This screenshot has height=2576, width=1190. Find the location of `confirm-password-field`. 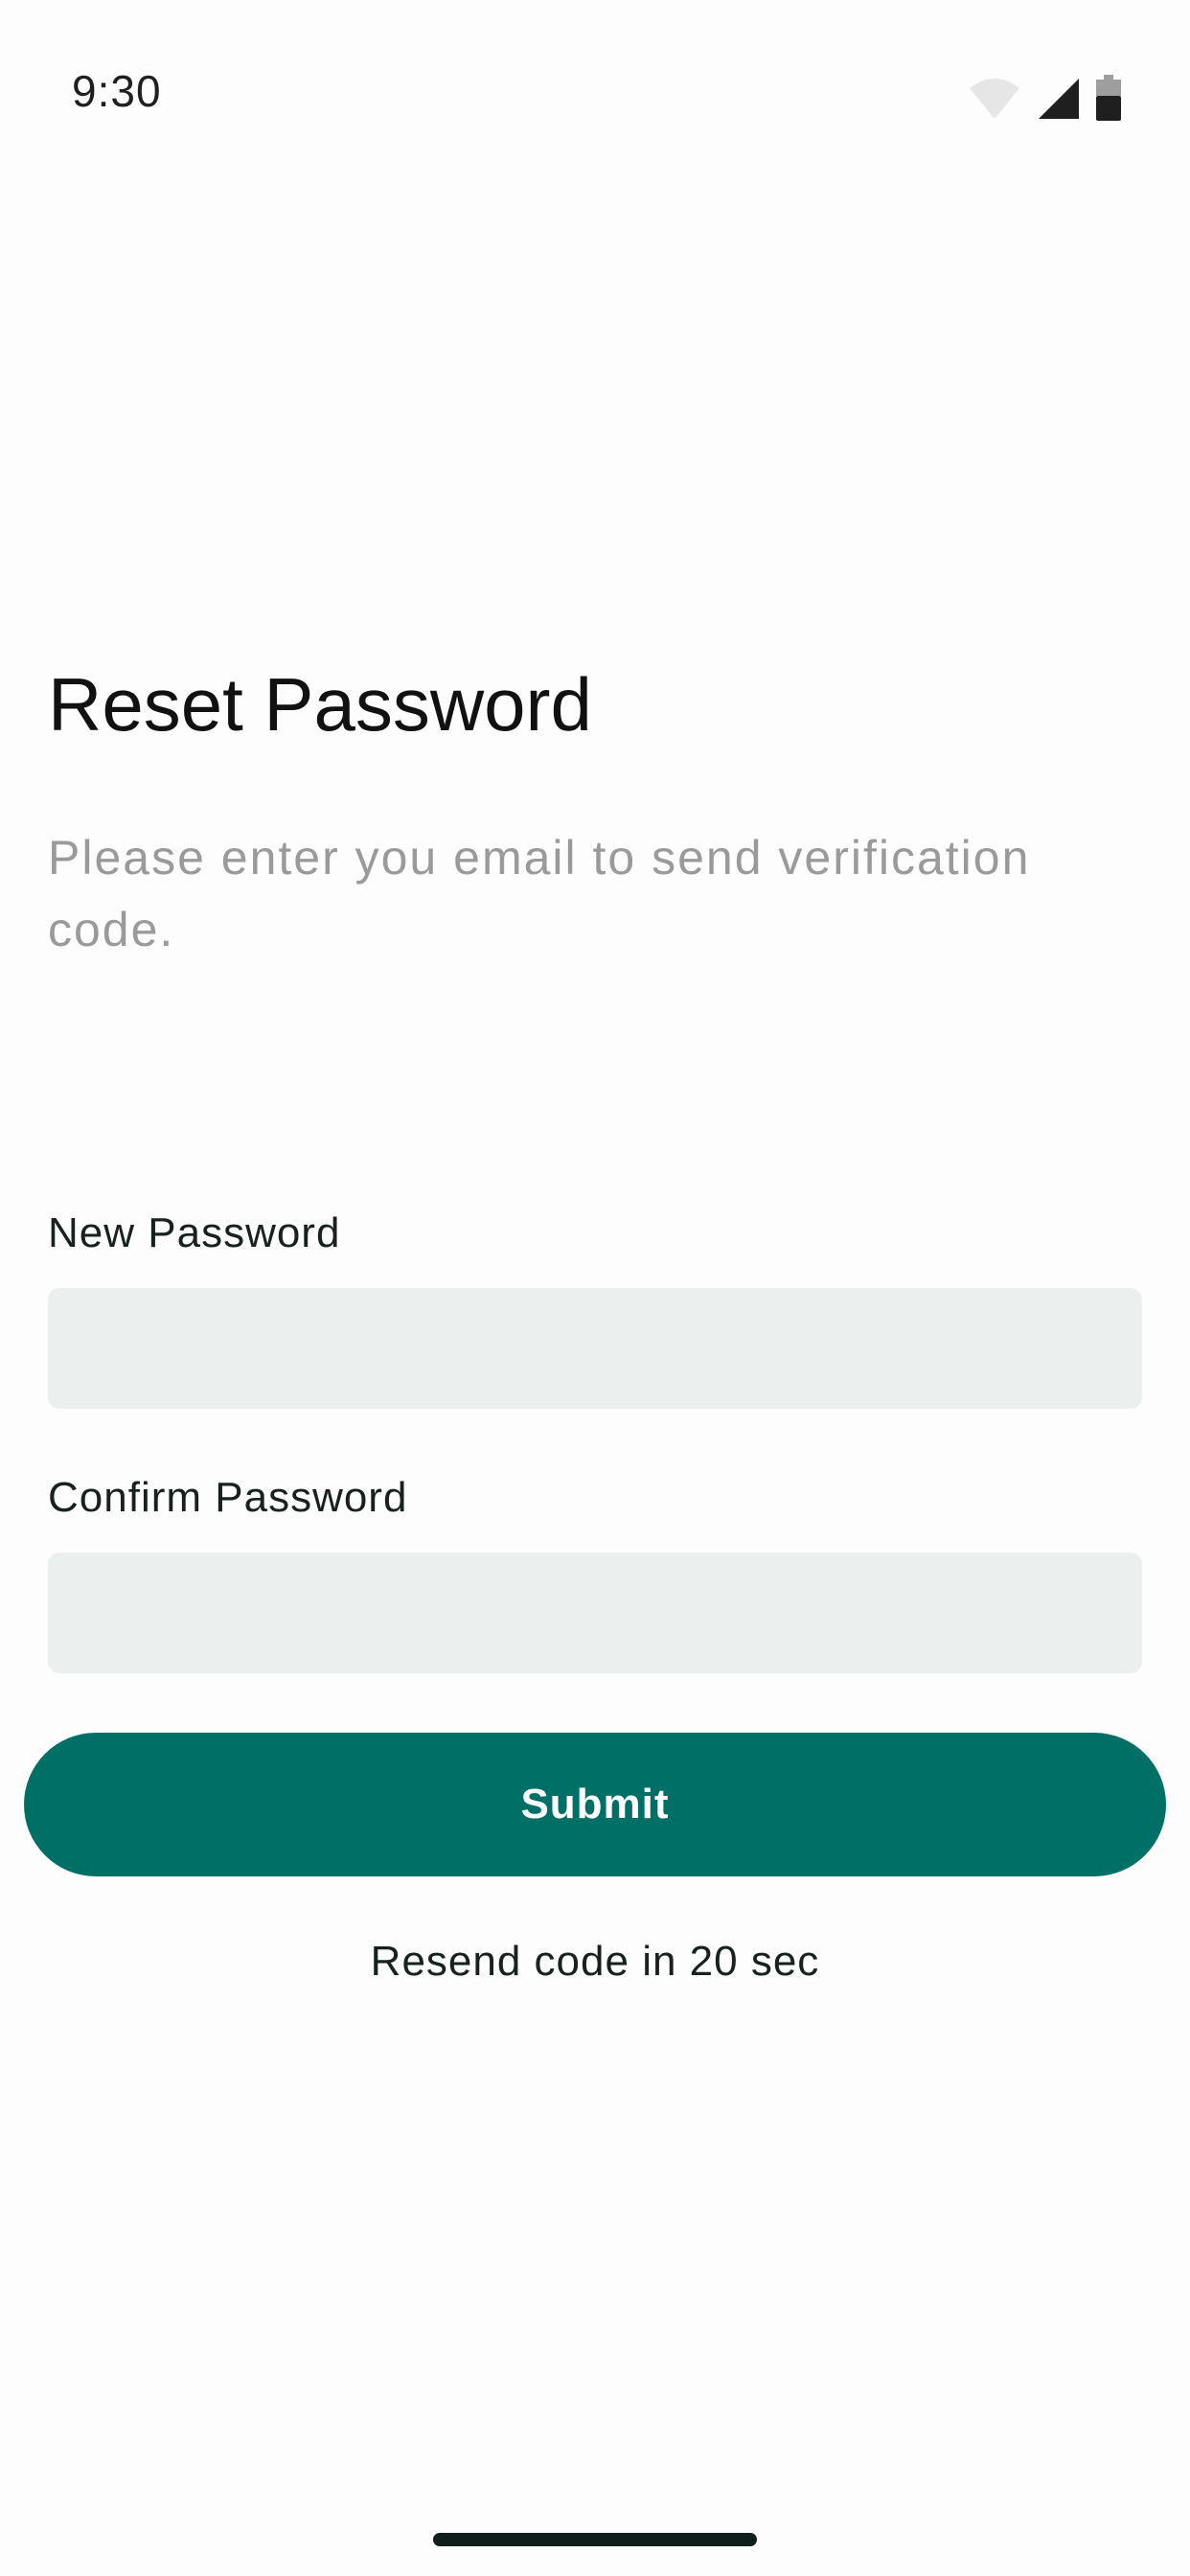

confirm-password-field is located at coordinates (595, 1612).